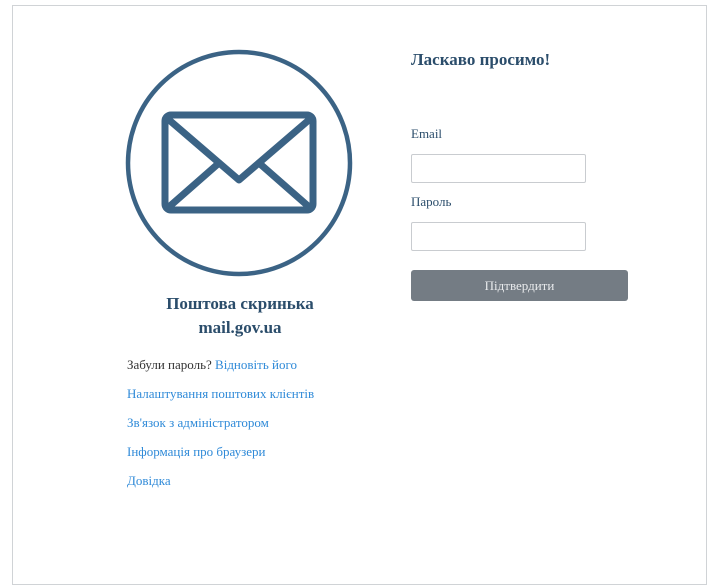  I want to click on help-link: Довідка, so click(149, 480).